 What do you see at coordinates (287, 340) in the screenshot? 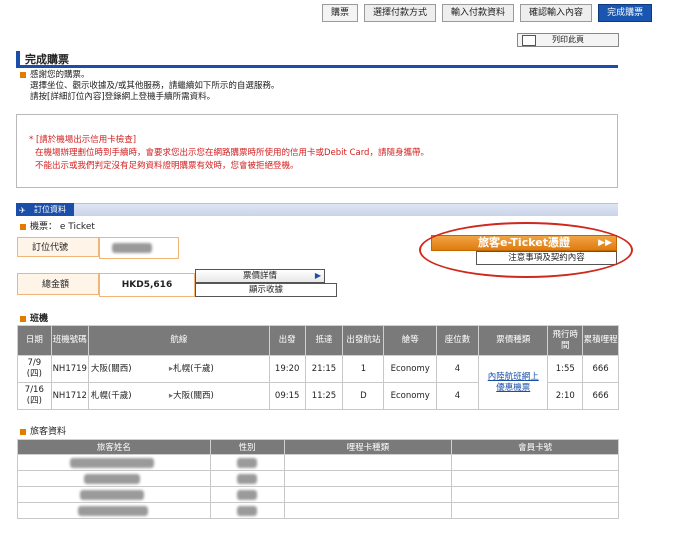
I see `col-departure: 出發` at bounding box center [287, 340].